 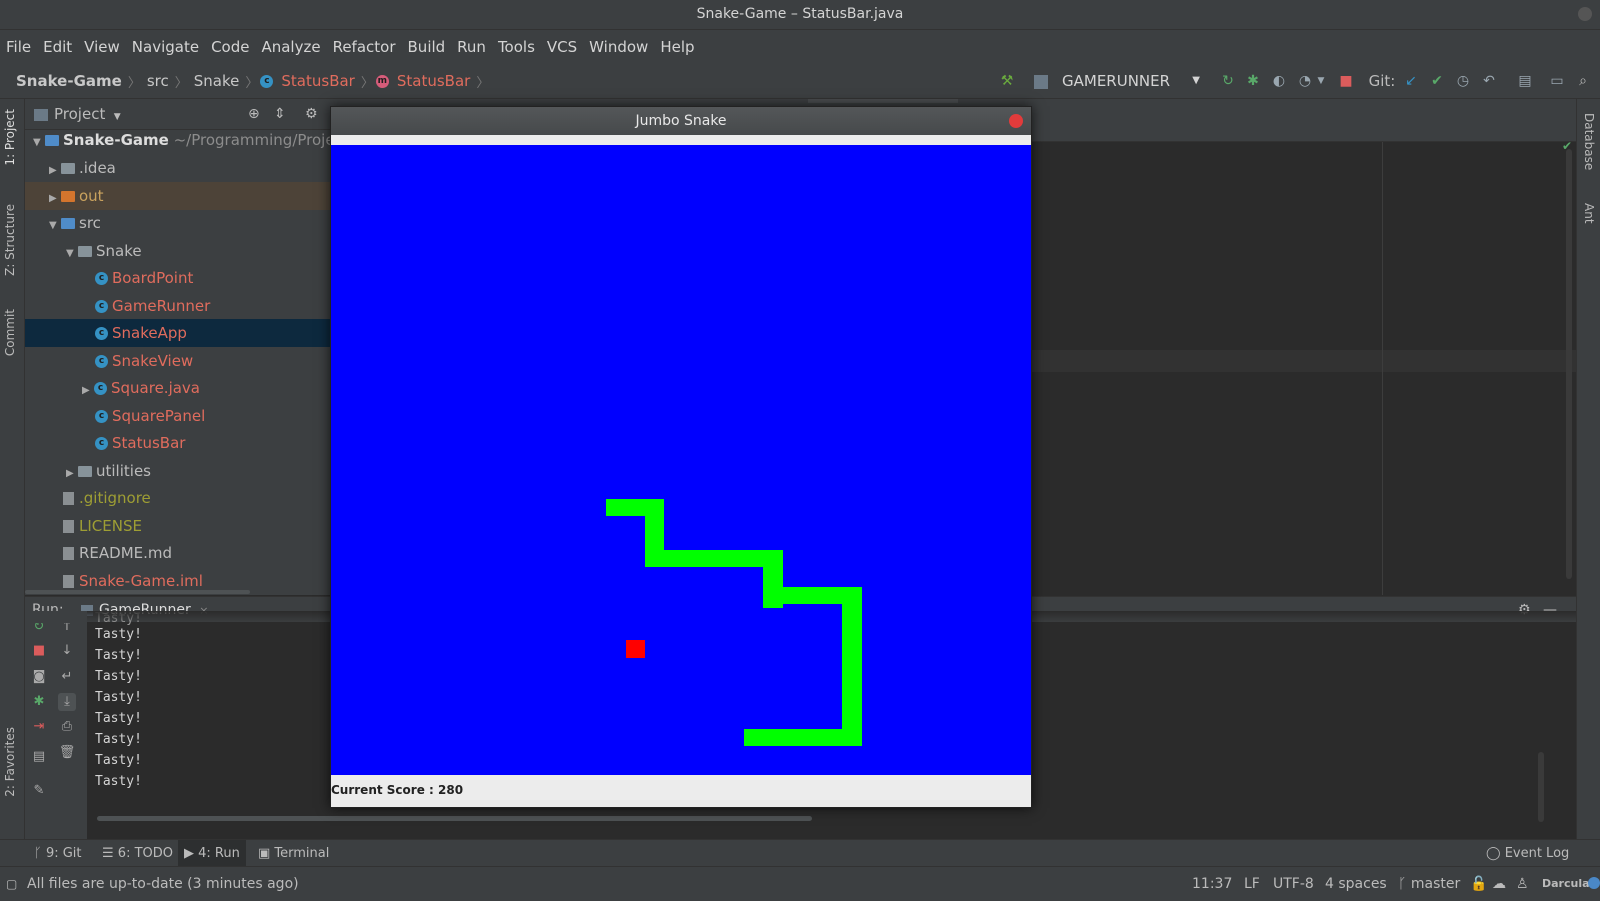 What do you see at coordinates (1016, 121) in the screenshot?
I see `game-close-button` at bounding box center [1016, 121].